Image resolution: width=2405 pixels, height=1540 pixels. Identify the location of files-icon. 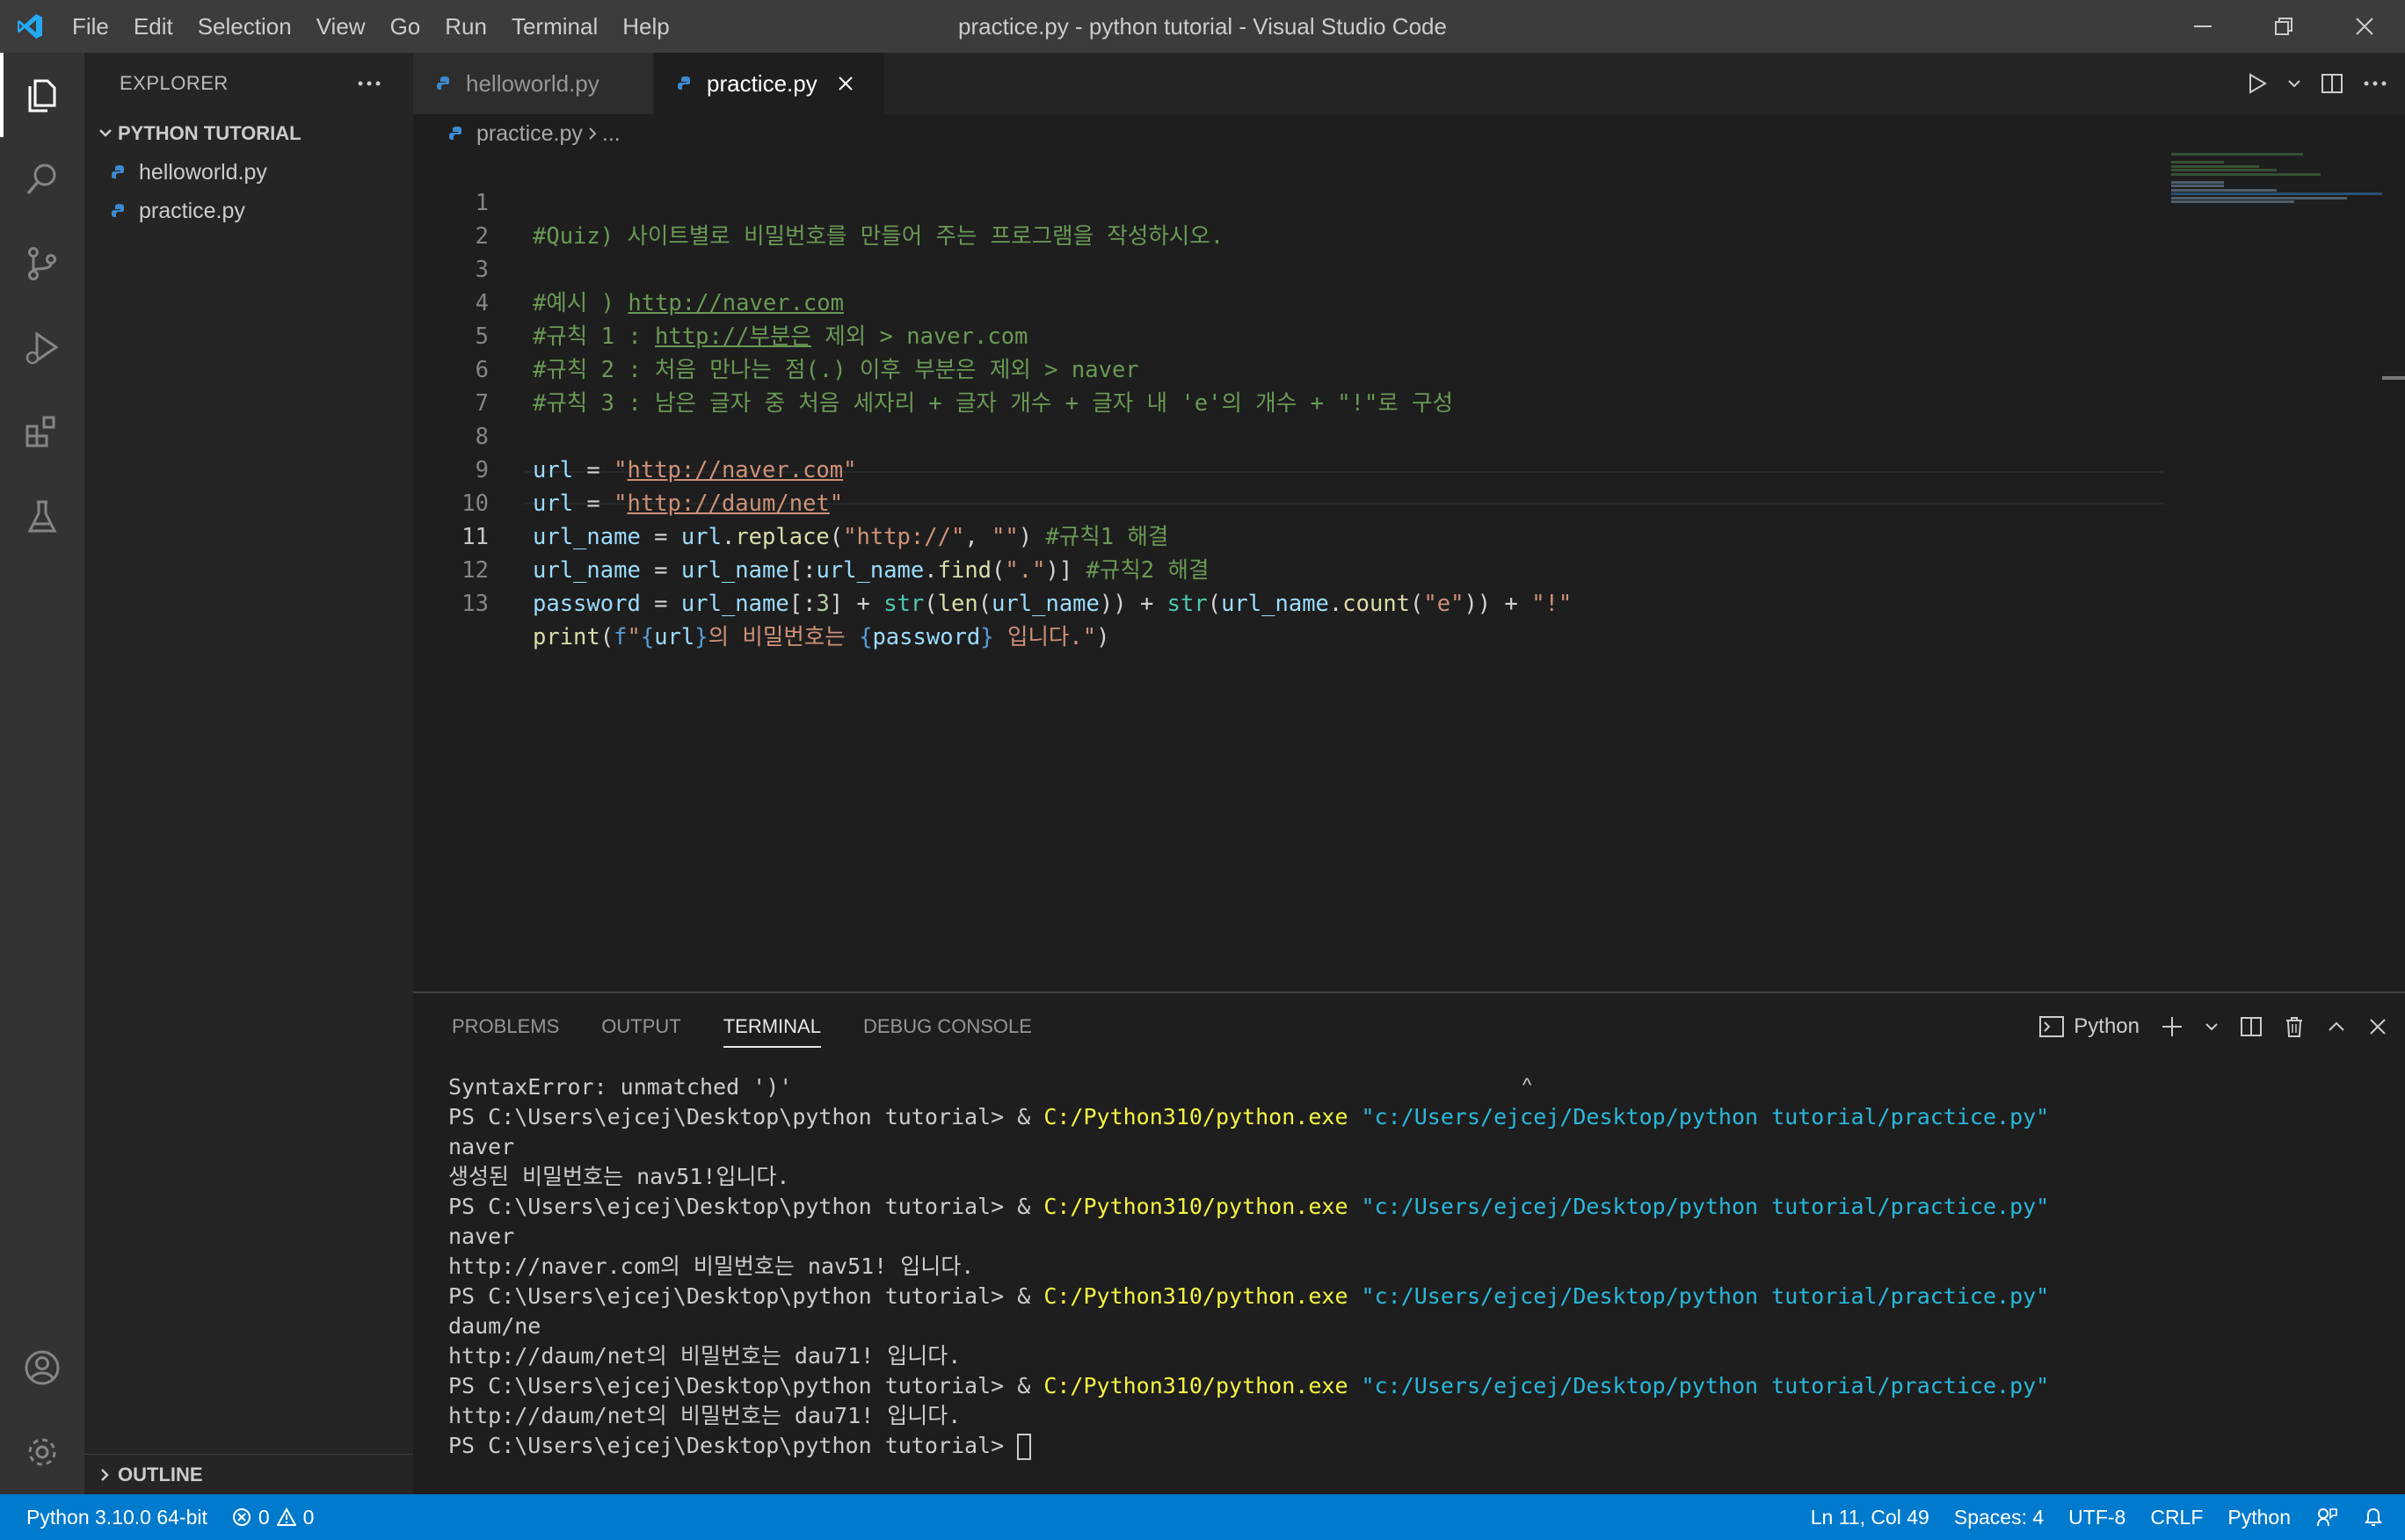
(42, 96).